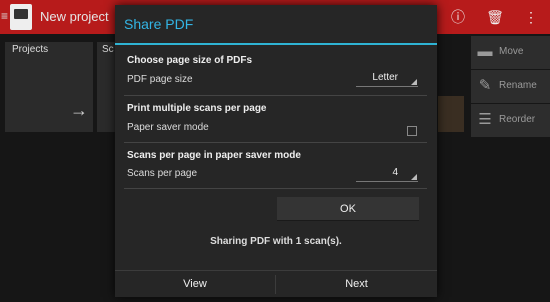 The image size is (550, 302). What do you see at coordinates (74, 16) in the screenshot?
I see `app-title: New project` at bounding box center [74, 16].